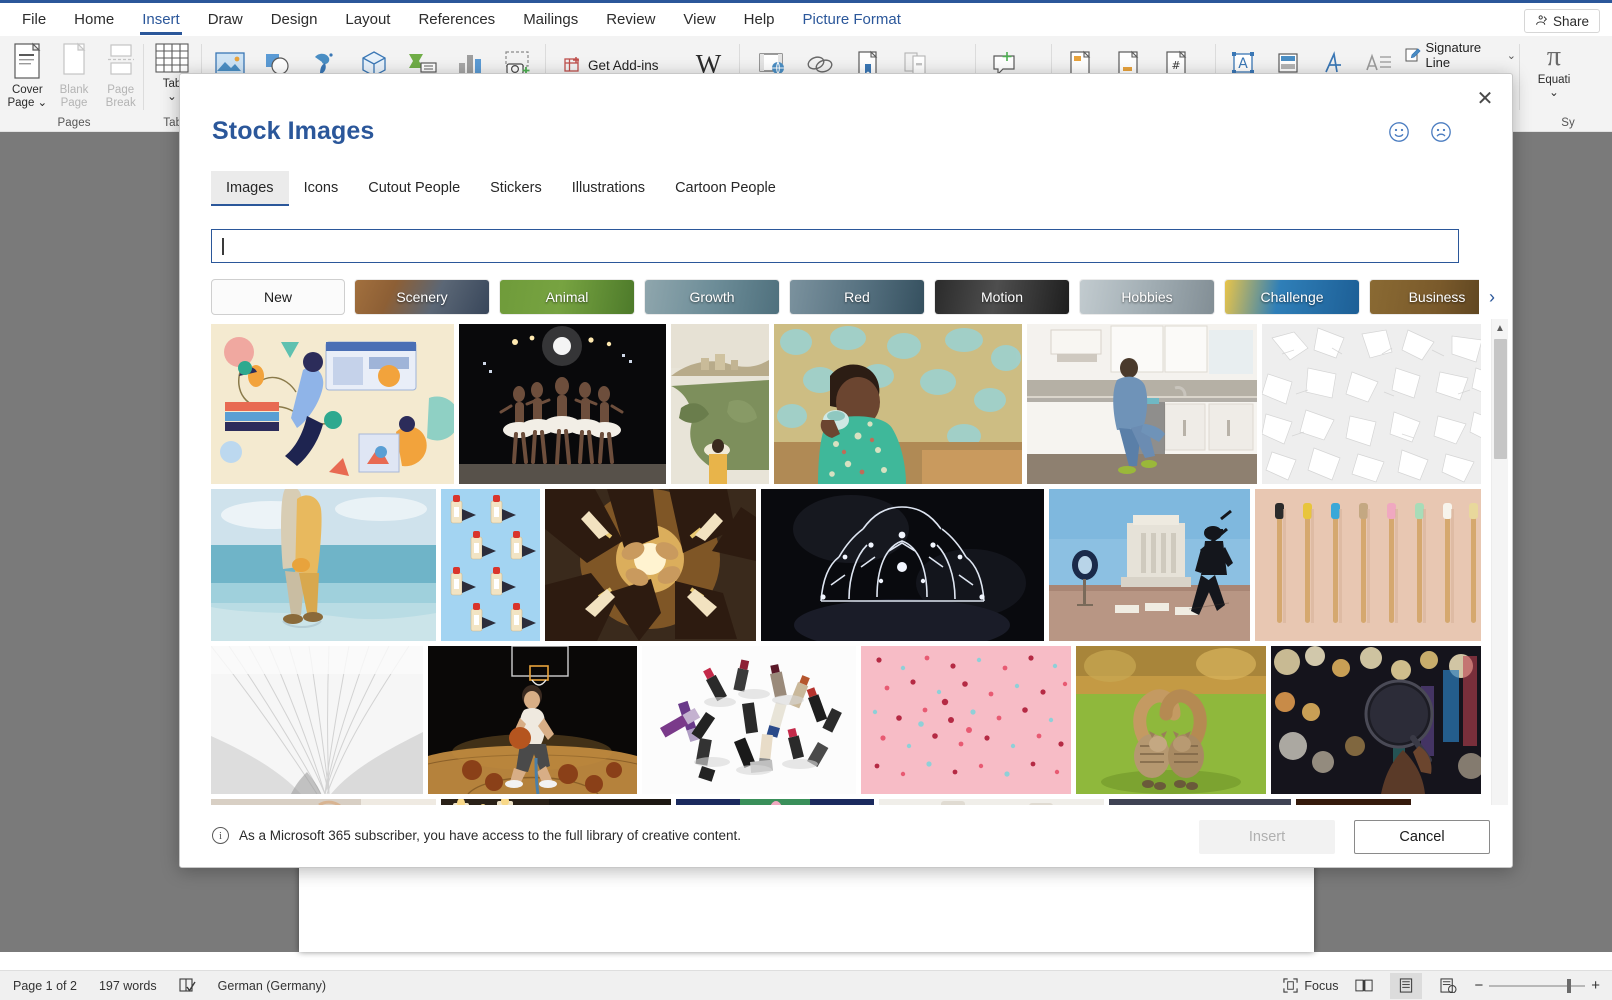 Image resolution: width=1612 pixels, height=1000 pixels. Describe the element at coordinates (759, 20) in the screenshot. I see `ribbon-tab-help: Help` at that location.